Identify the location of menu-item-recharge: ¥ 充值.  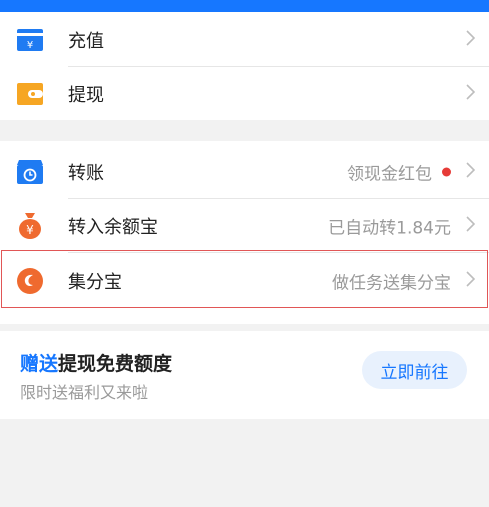
(244, 40).